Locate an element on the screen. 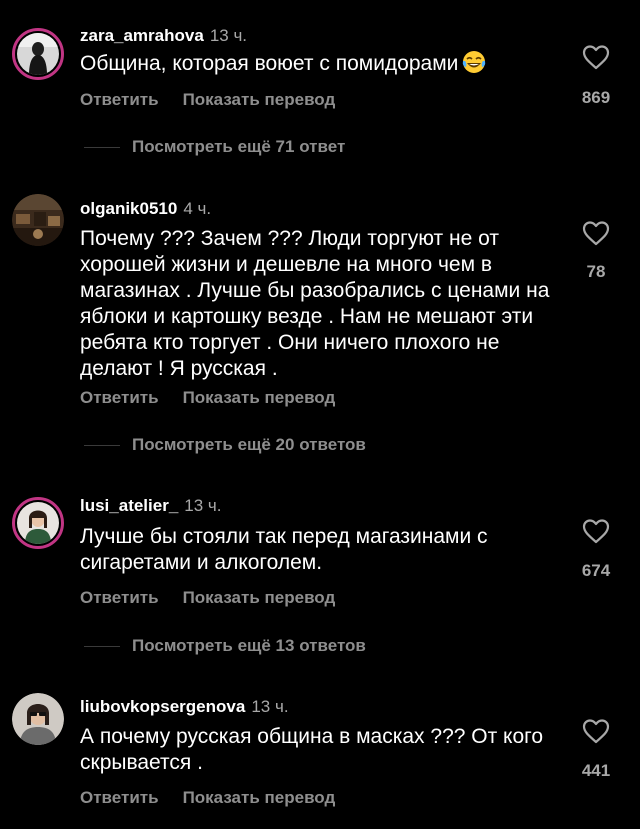 The height and width of the screenshot is (829, 640). view-more-replies-button: Посмотреть ещё 13 ответов is located at coordinates (225, 646).